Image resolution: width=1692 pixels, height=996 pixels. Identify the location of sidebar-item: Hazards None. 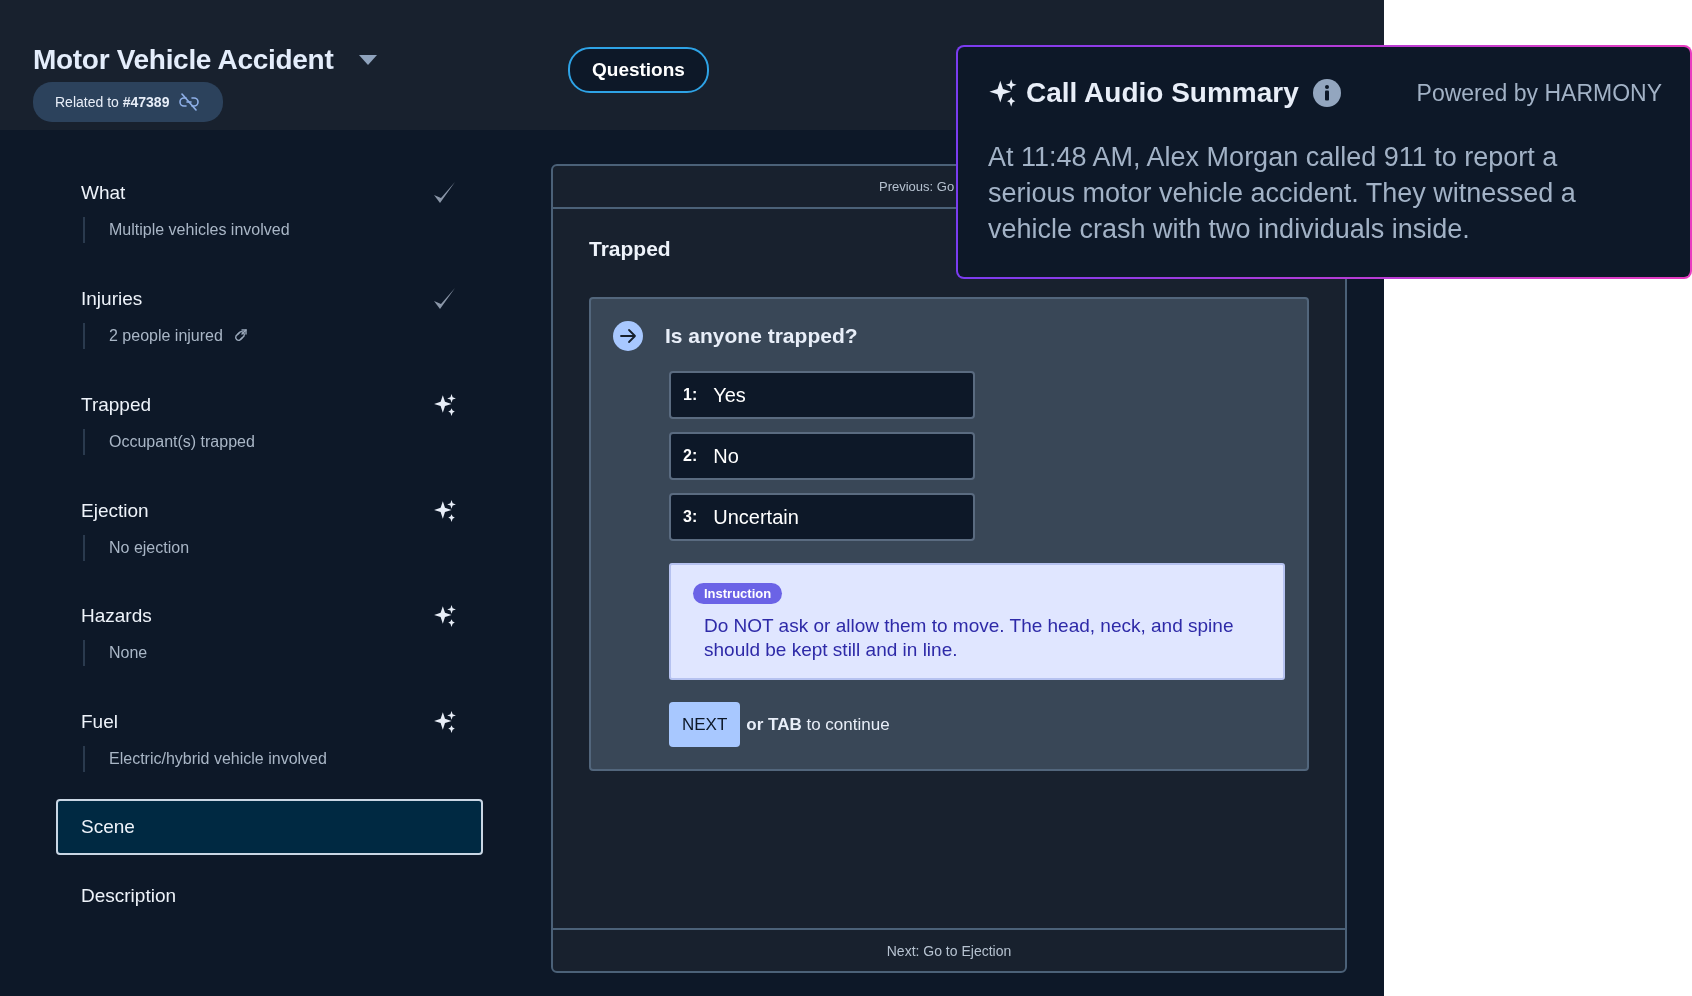
(269, 640).